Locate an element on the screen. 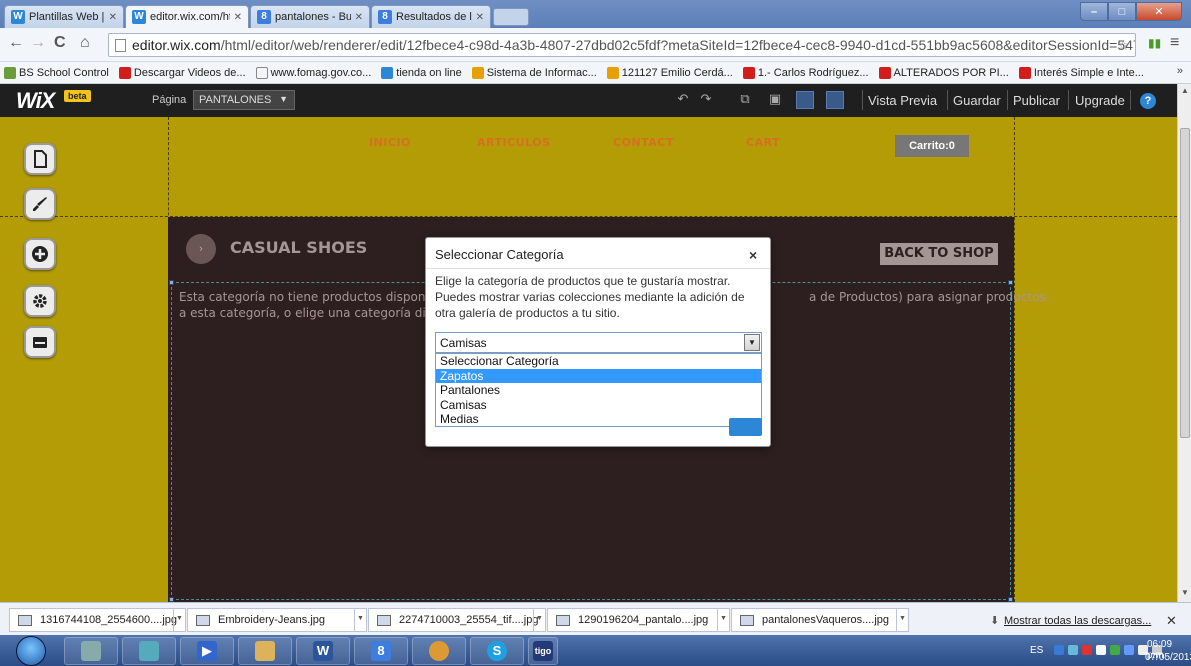  start-button is located at coordinates (31, 651).